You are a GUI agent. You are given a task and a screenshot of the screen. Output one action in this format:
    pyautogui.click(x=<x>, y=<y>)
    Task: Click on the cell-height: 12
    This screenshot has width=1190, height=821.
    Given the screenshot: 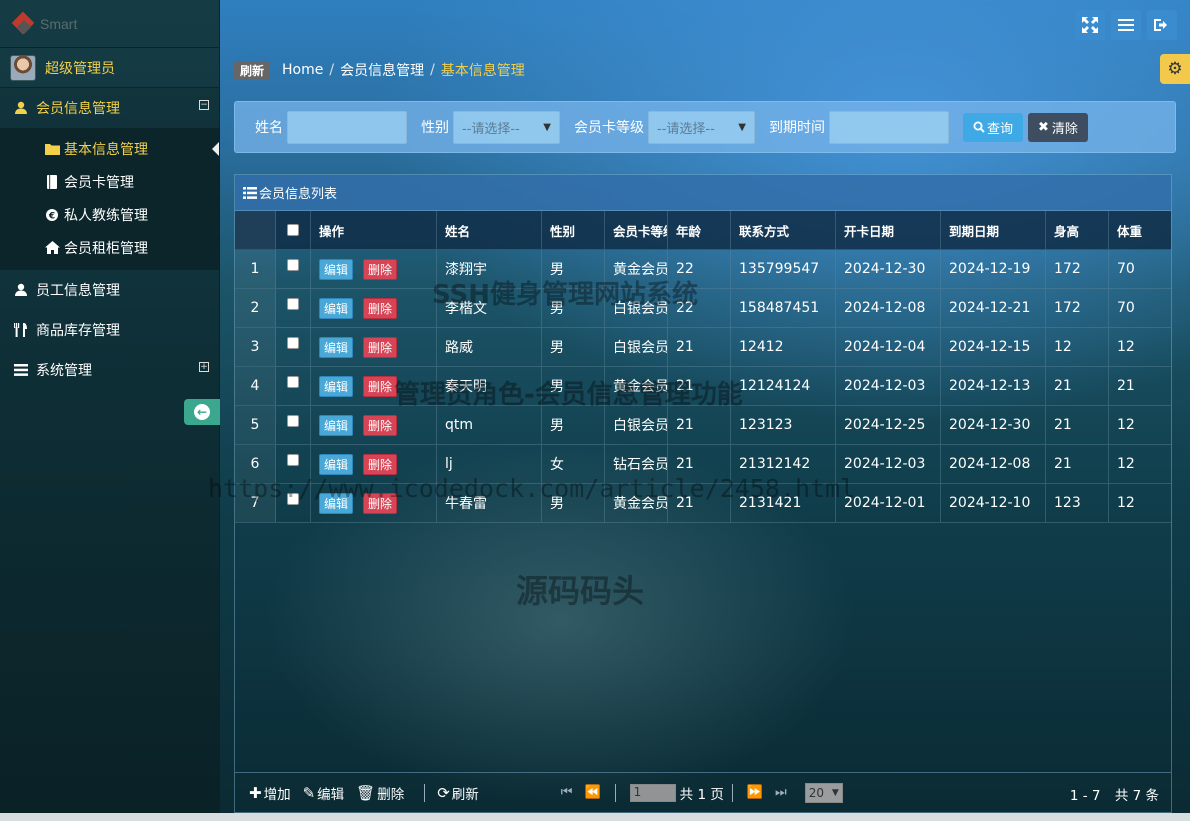 What is the action you would take?
    pyautogui.click(x=1077, y=347)
    